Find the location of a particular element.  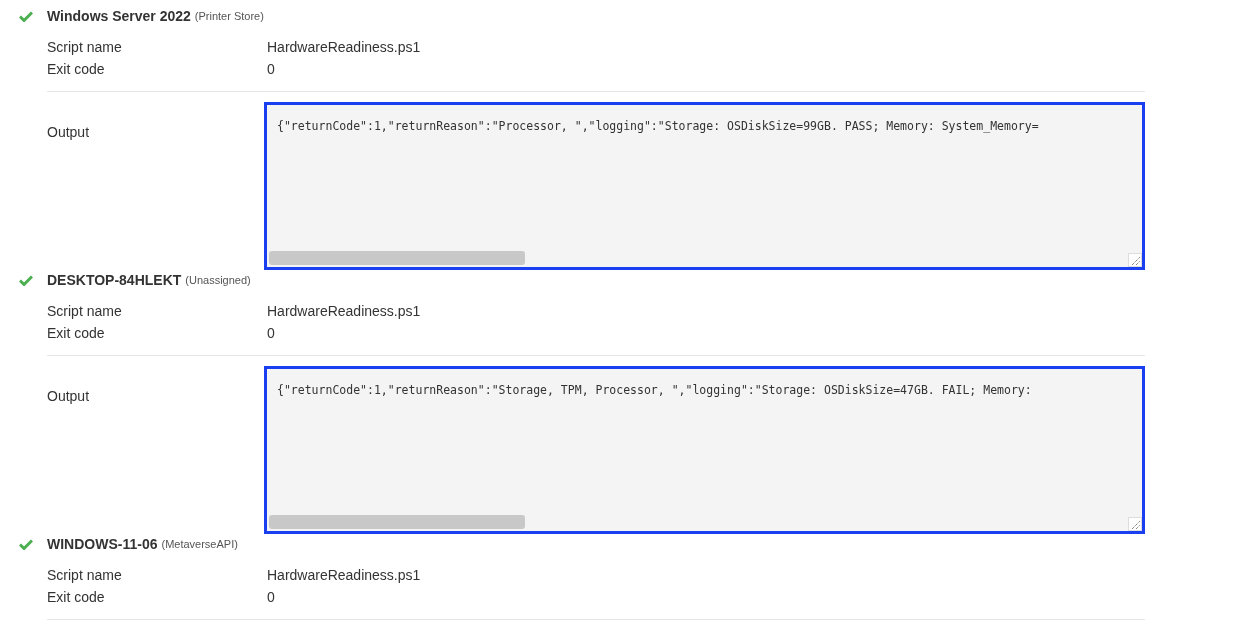

device-group: (Printer Store) is located at coordinates (229, 16).